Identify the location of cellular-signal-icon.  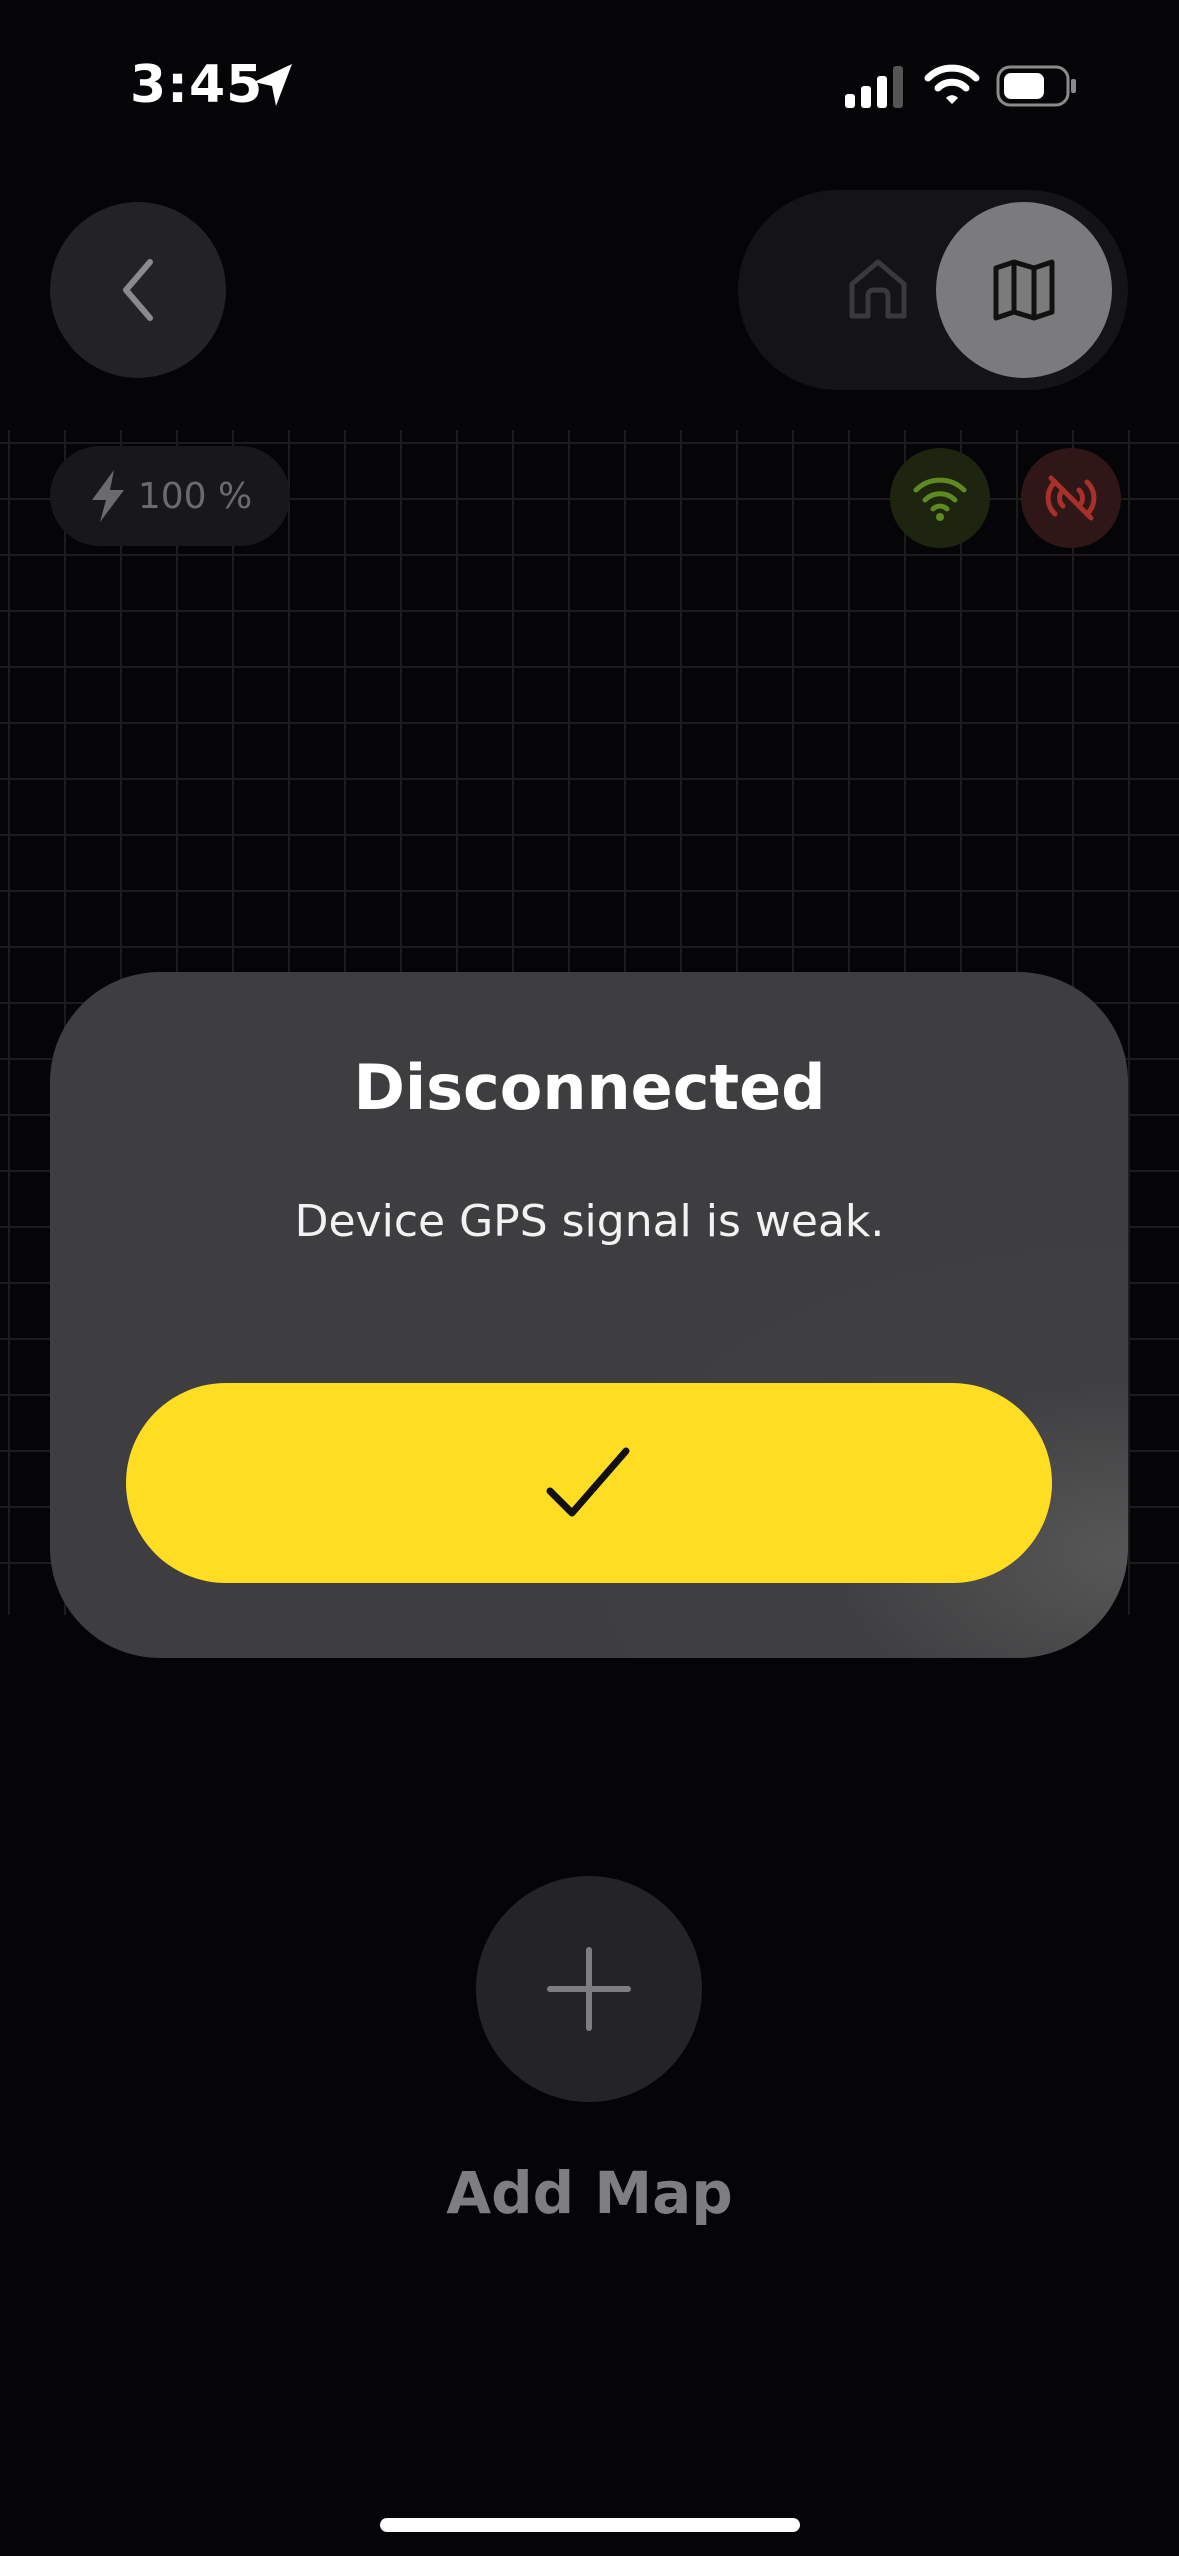
(874, 87).